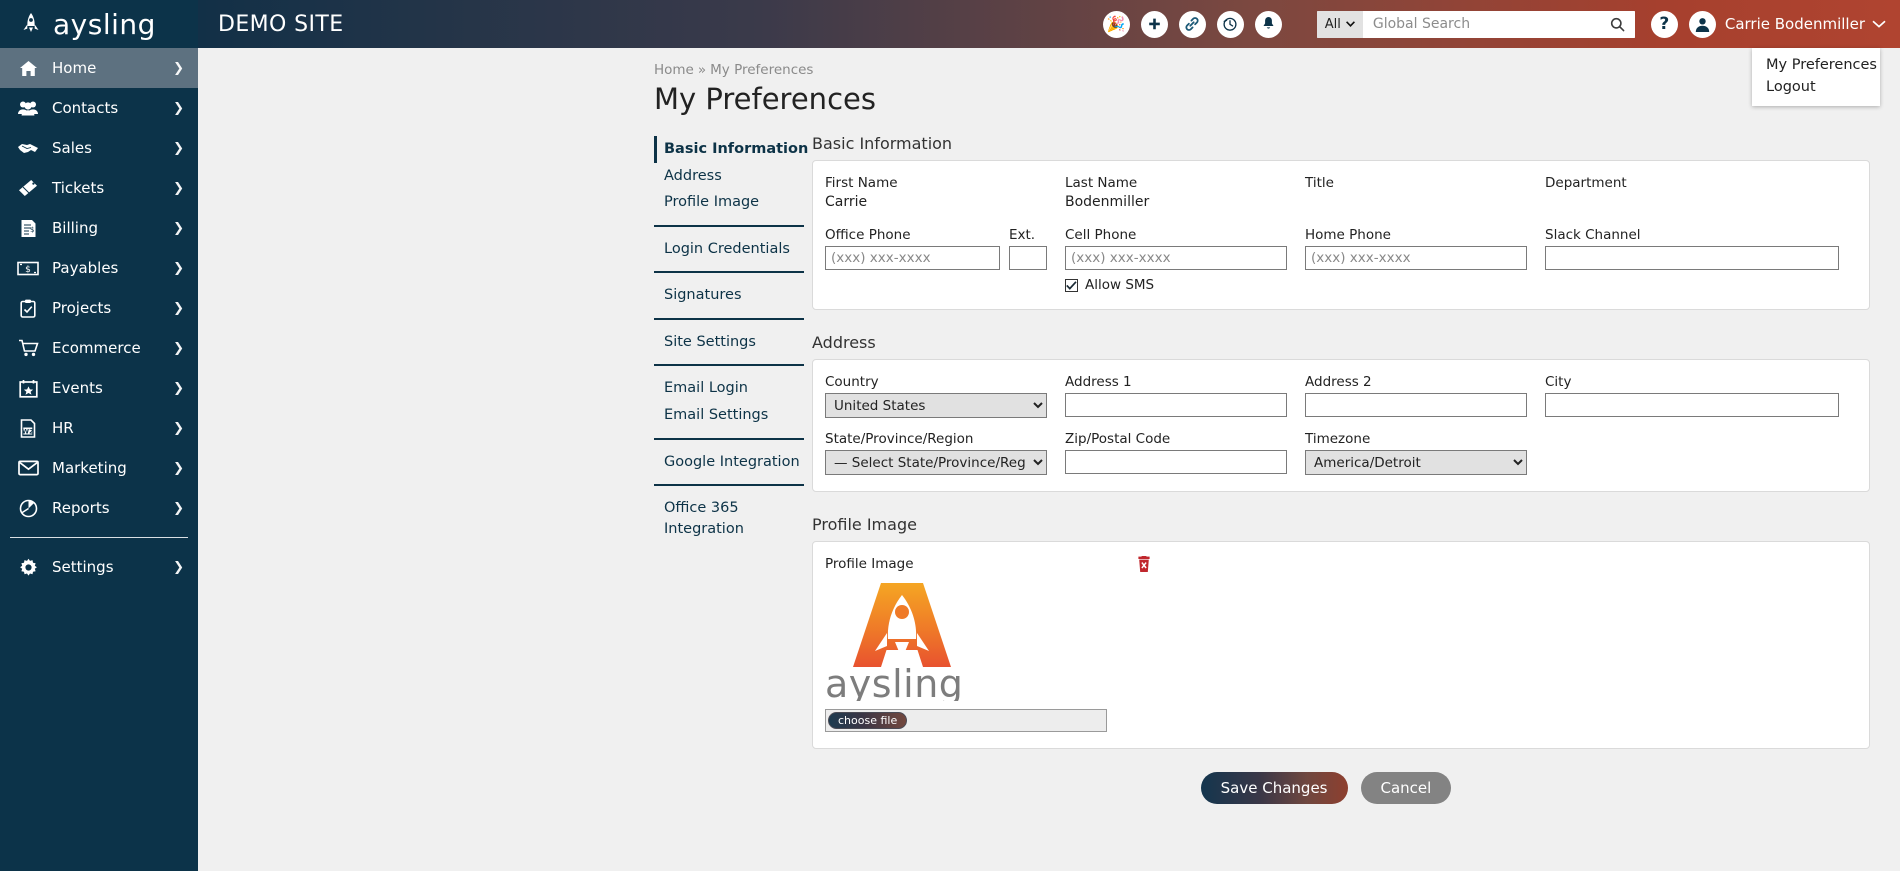 The image size is (1900, 871). What do you see at coordinates (72, 147) in the screenshot?
I see `sidebar-label: Sales` at bounding box center [72, 147].